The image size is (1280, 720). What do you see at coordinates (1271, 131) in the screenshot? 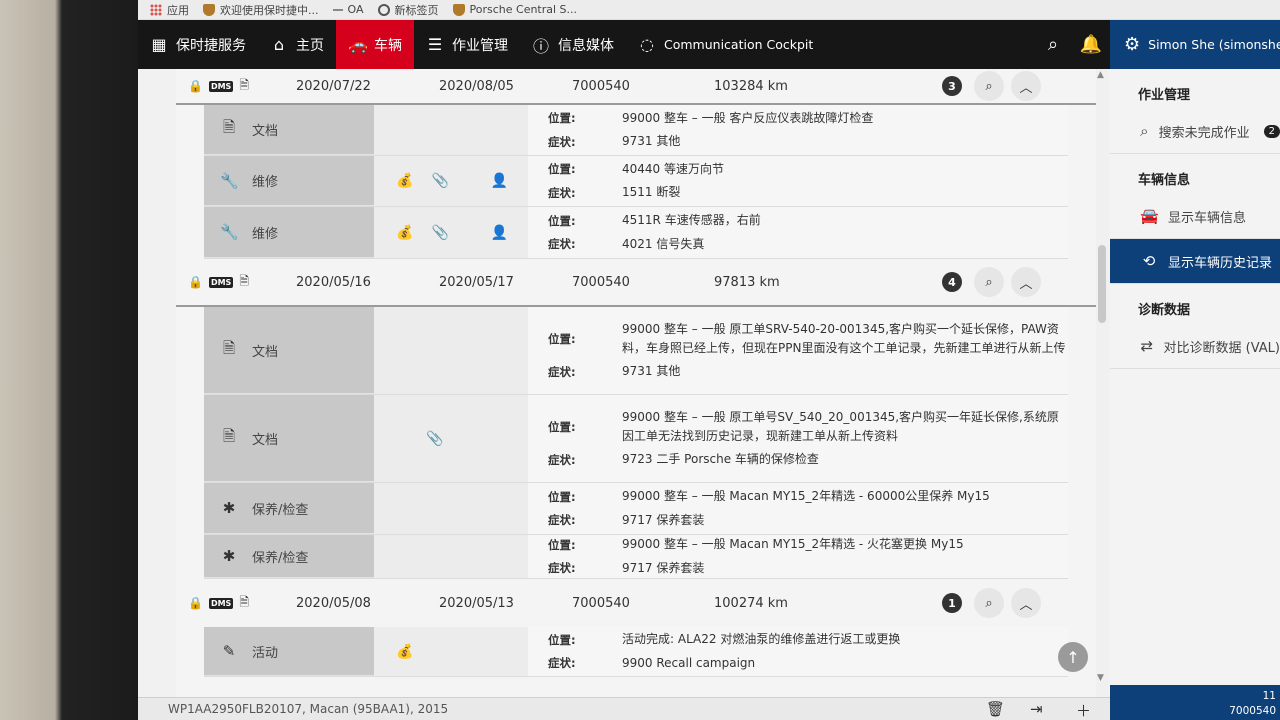
I see `job-count-badge: 2` at bounding box center [1271, 131].